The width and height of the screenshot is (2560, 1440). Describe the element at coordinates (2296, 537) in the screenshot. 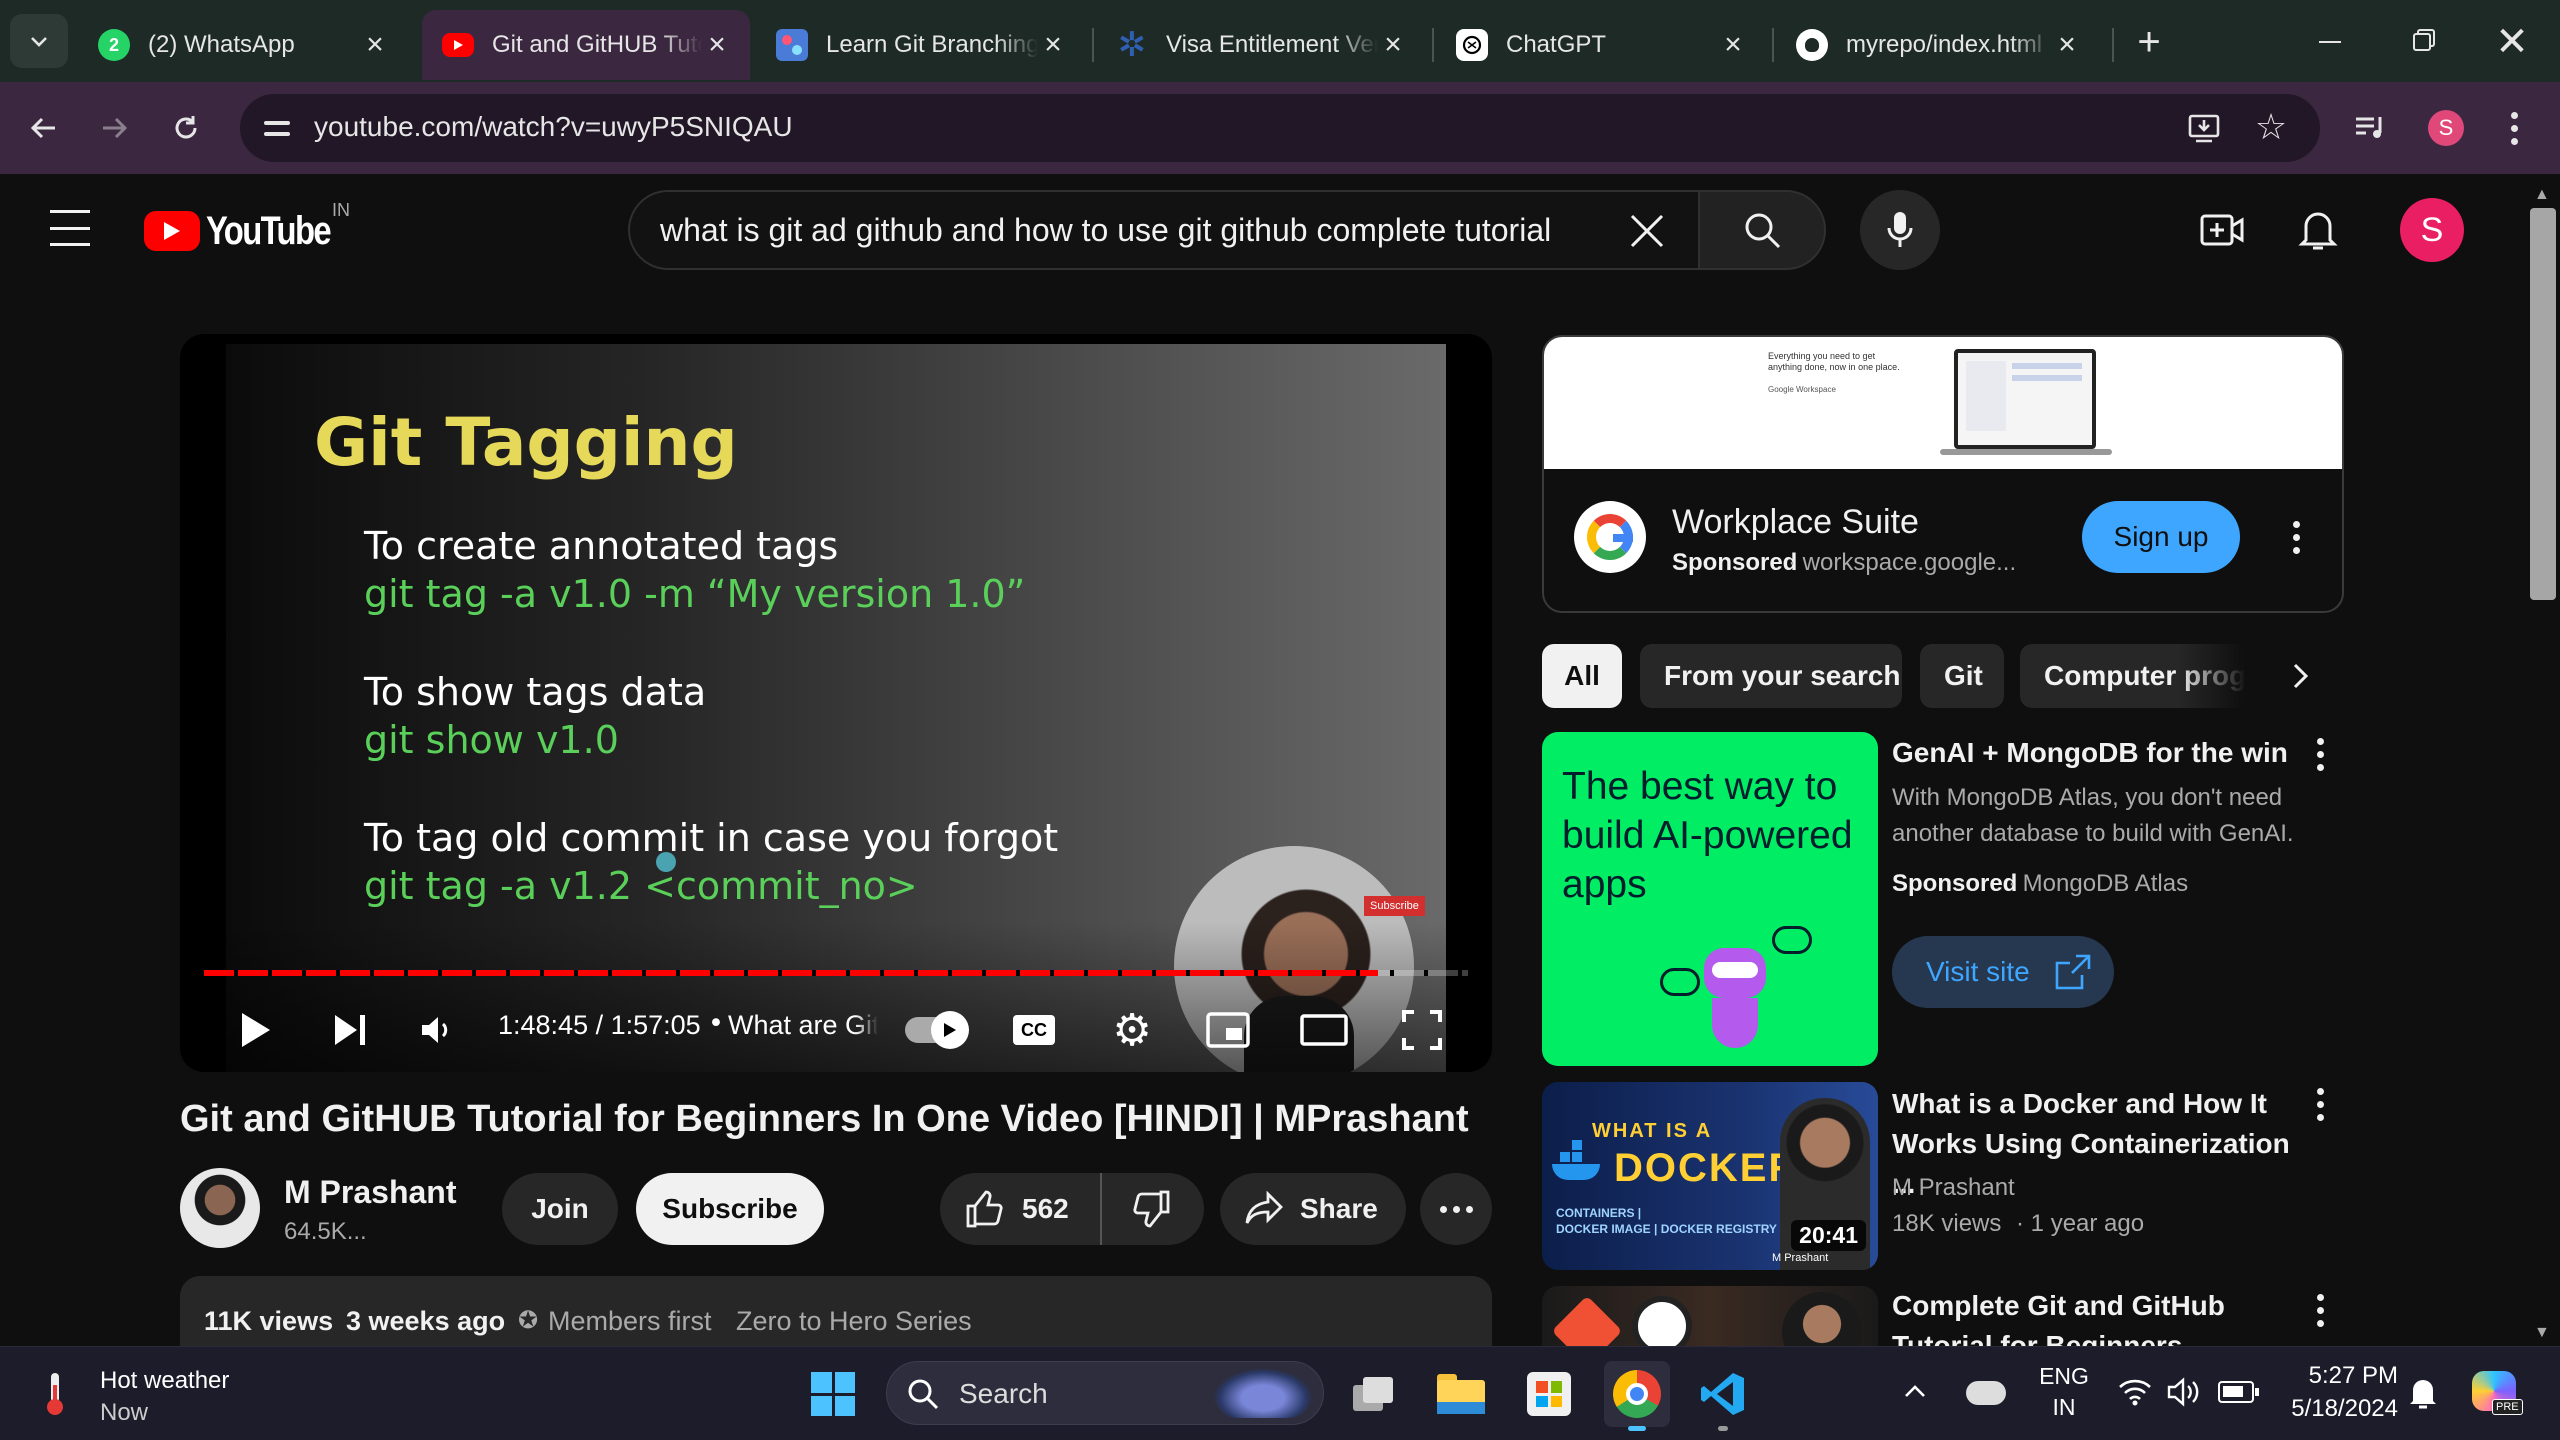

I see `ad-menu-button` at that location.